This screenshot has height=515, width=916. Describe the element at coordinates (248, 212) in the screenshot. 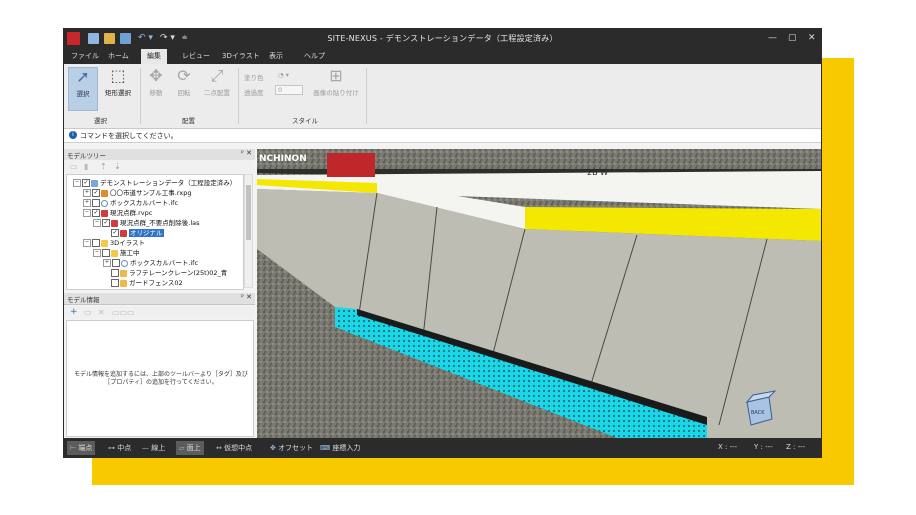

I see `scrollbar-thumb` at that location.